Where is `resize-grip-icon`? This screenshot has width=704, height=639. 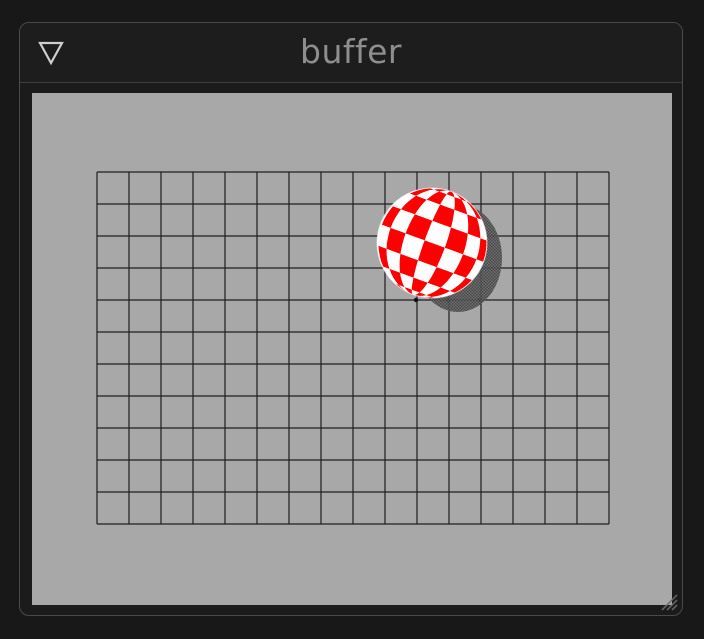
resize-grip-icon is located at coordinates (668, 601).